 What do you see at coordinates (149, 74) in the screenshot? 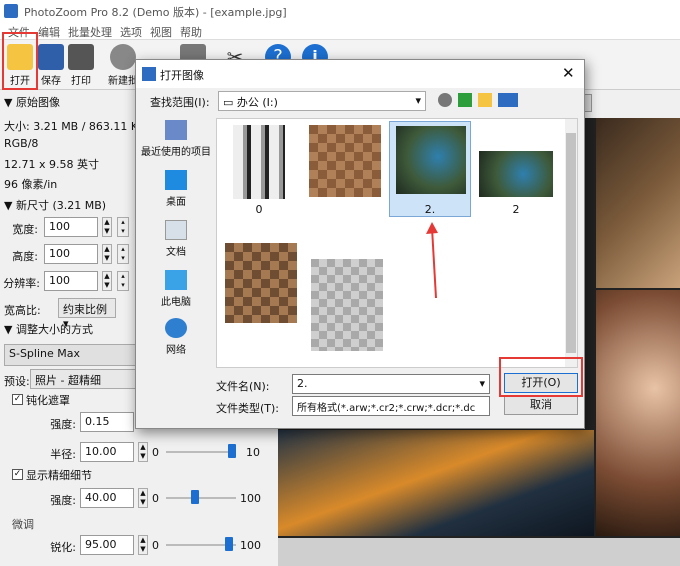
I see `dialog-icon` at bounding box center [149, 74].